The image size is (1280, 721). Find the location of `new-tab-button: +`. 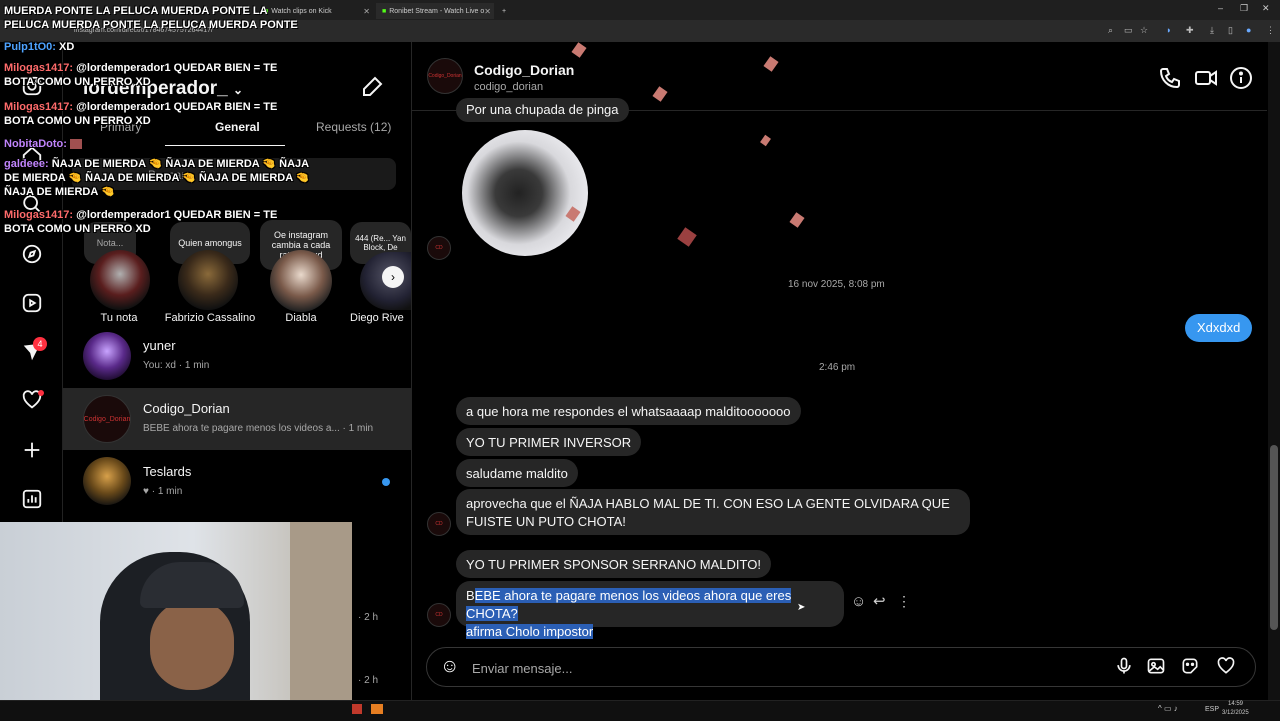

new-tab-button: + is located at coordinates (503, 11).